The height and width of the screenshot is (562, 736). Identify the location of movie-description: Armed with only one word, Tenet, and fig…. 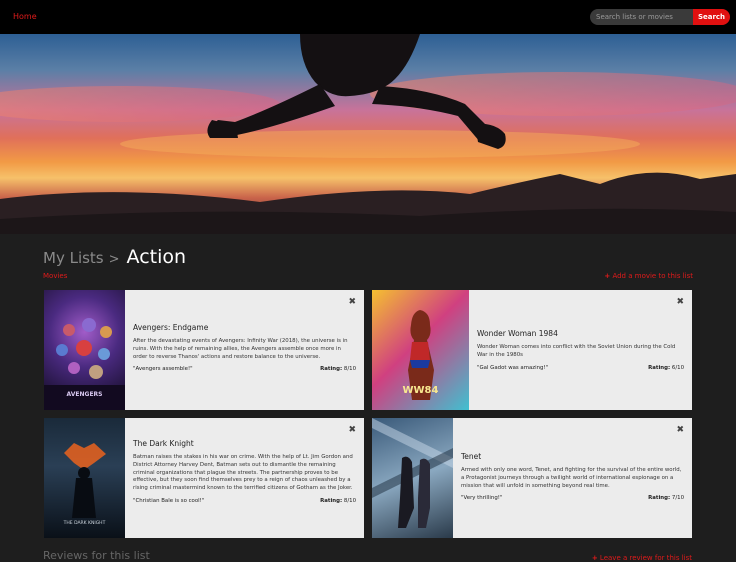
(571, 478).